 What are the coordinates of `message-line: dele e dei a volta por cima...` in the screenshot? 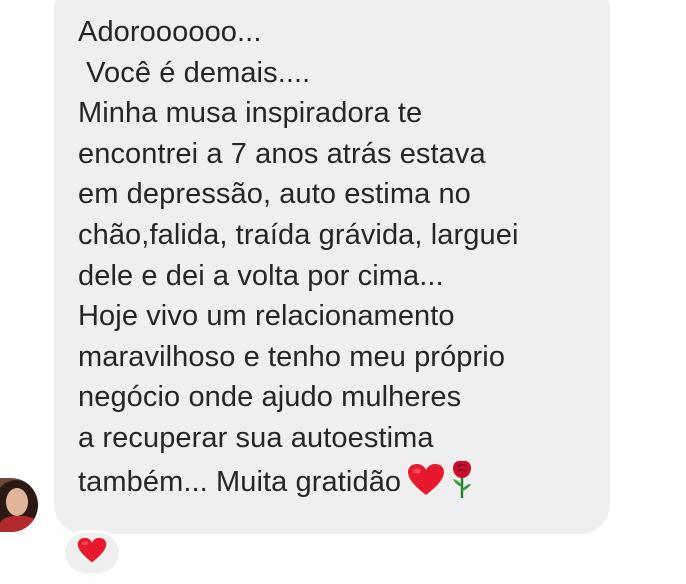 It's located at (261, 275).